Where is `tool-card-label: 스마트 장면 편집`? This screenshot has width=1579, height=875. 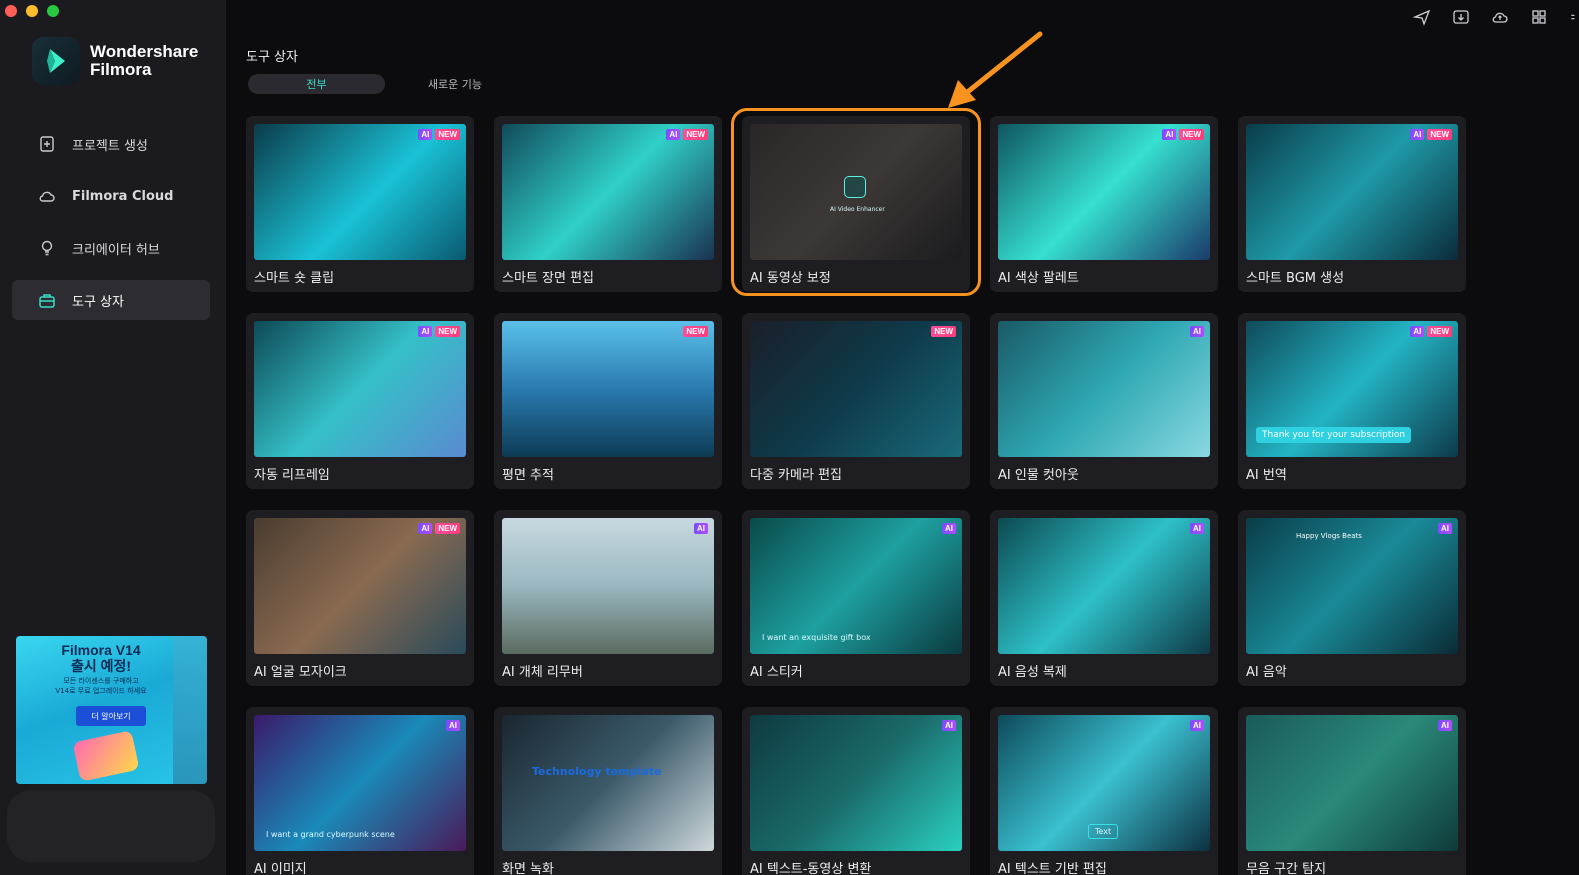 tool-card-label: 스마트 장면 편집 is located at coordinates (548, 278).